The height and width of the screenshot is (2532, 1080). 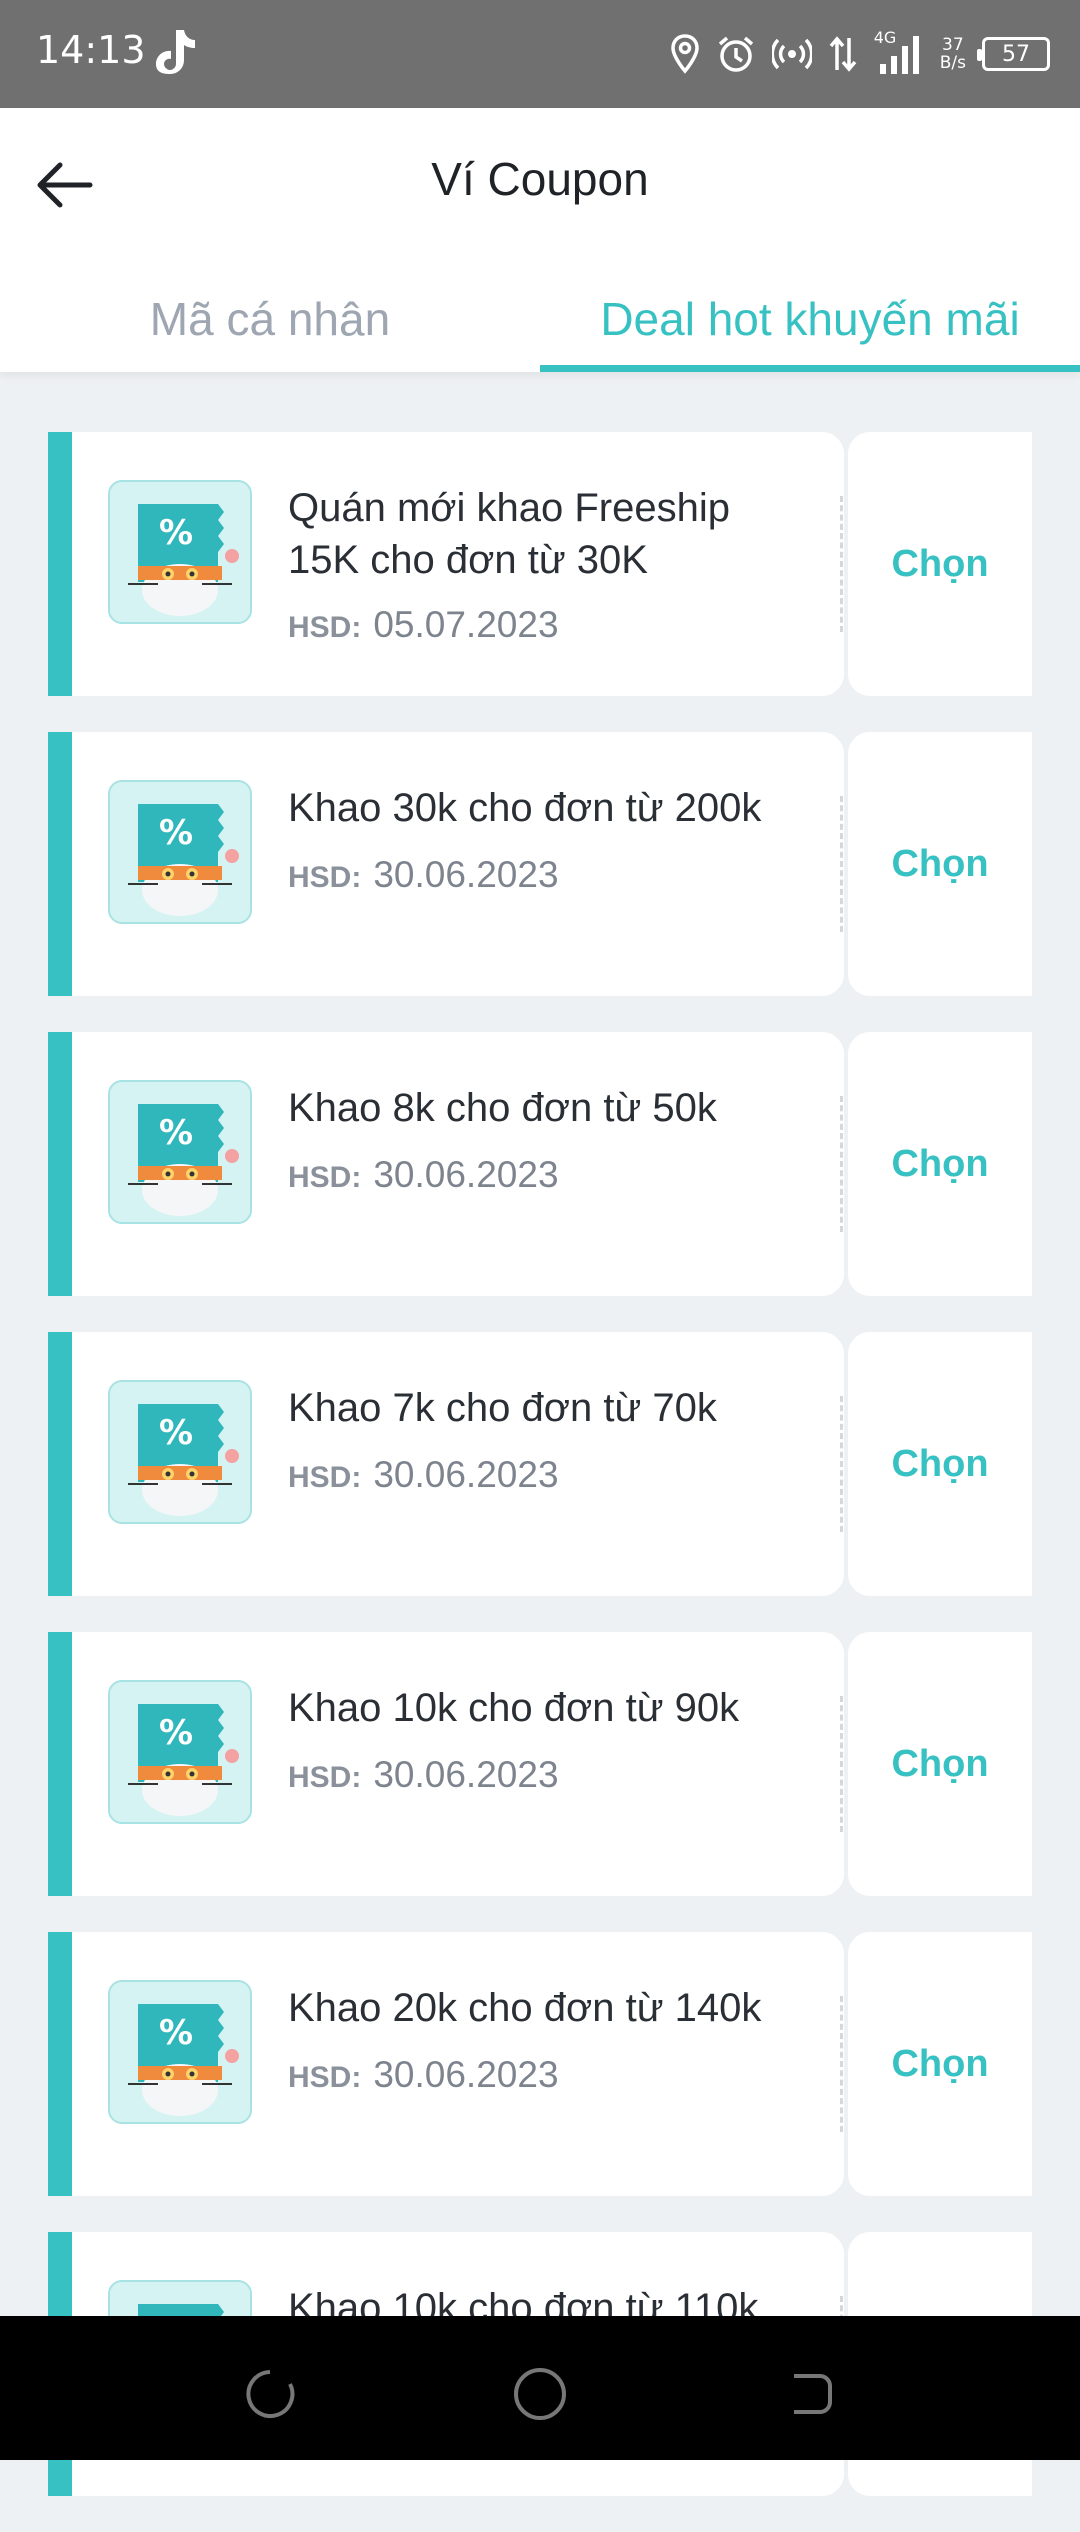 What do you see at coordinates (791, 54) in the screenshot?
I see `hotspot-icon` at bounding box center [791, 54].